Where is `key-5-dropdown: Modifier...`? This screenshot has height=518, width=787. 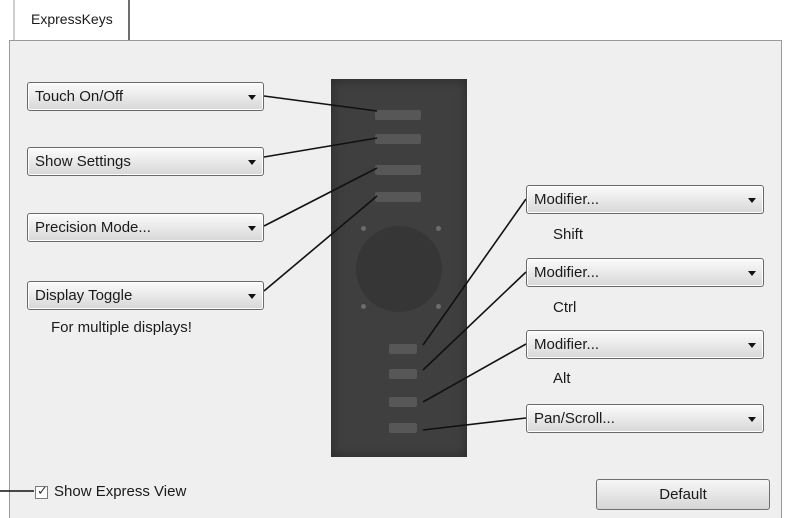 key-5-dropdown: Modifier... is located at coordinates (645, 199).